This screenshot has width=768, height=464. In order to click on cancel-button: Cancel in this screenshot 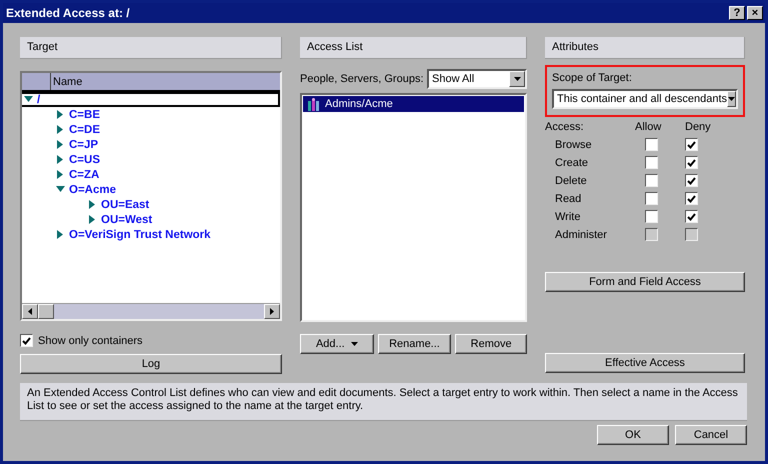, I will do `click(711, 435)`.